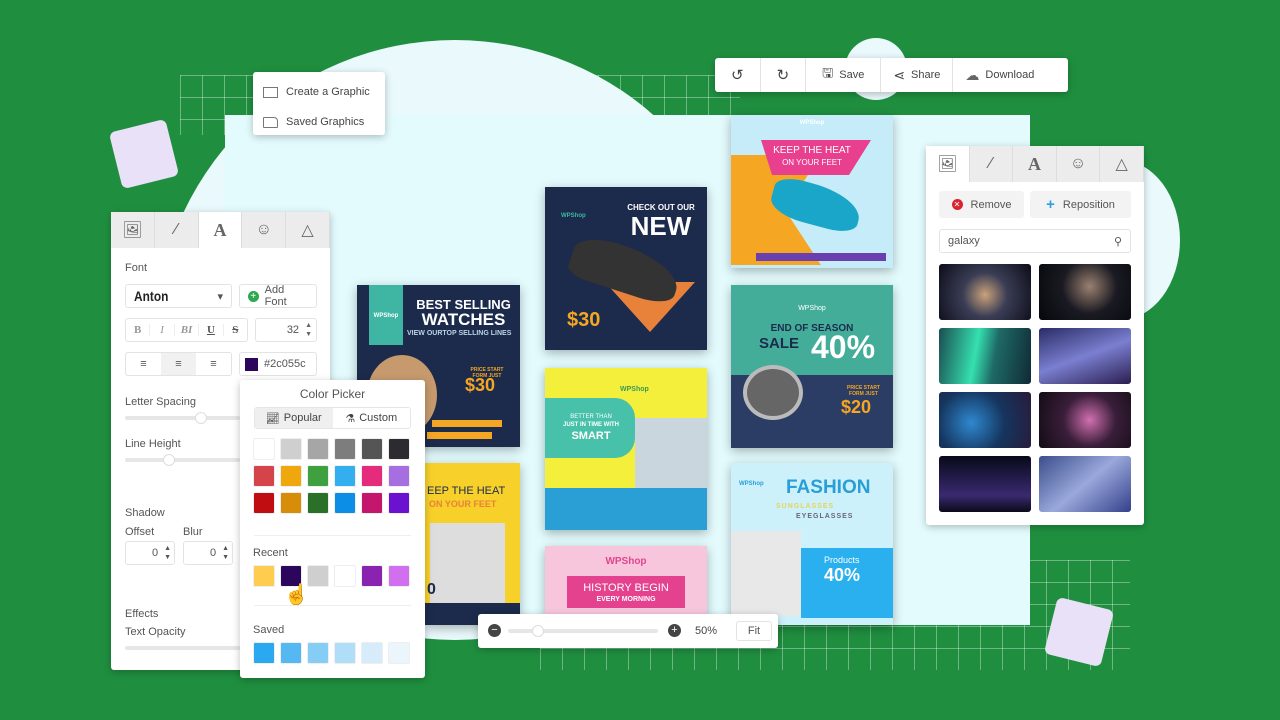  Describe the element at coordinates (178, 364) in the screenshot. I see `align-center-icon: ≡` at that location.